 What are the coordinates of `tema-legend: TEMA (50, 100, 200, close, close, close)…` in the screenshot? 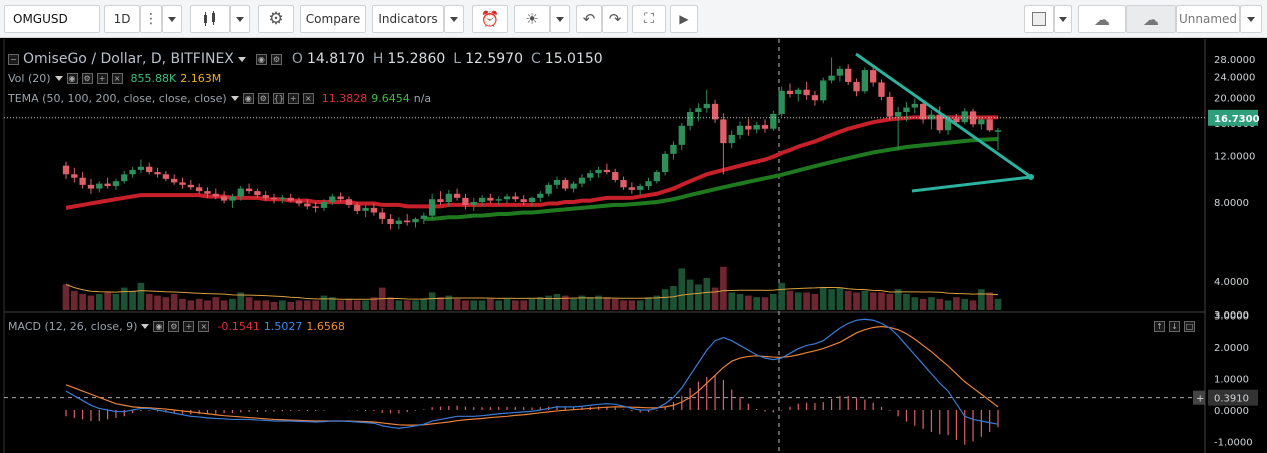 It's located at (219, 98).